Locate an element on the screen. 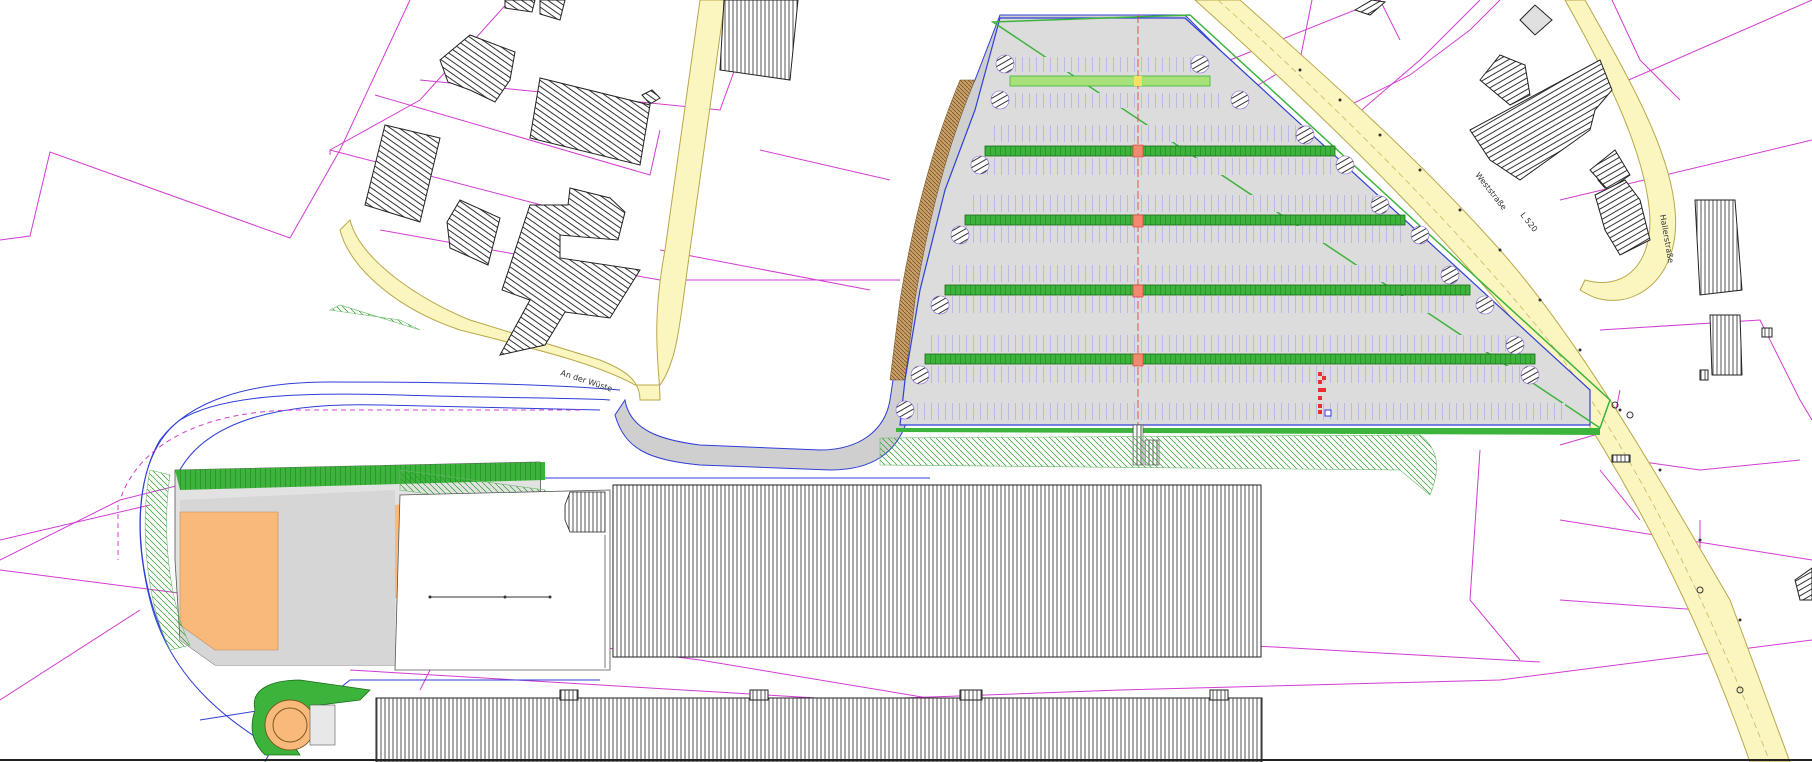 The width and height of the screenshot is (1812, 762). street-label-weststrasse: Weststraße is located at coordinates (1490, 191).